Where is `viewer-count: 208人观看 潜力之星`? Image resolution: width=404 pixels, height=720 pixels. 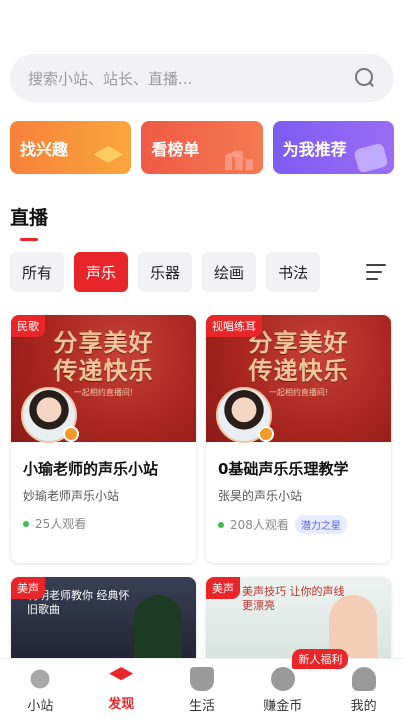 viewer-count: 208人观看 潜力之星 is located at coordinates (282, 524).